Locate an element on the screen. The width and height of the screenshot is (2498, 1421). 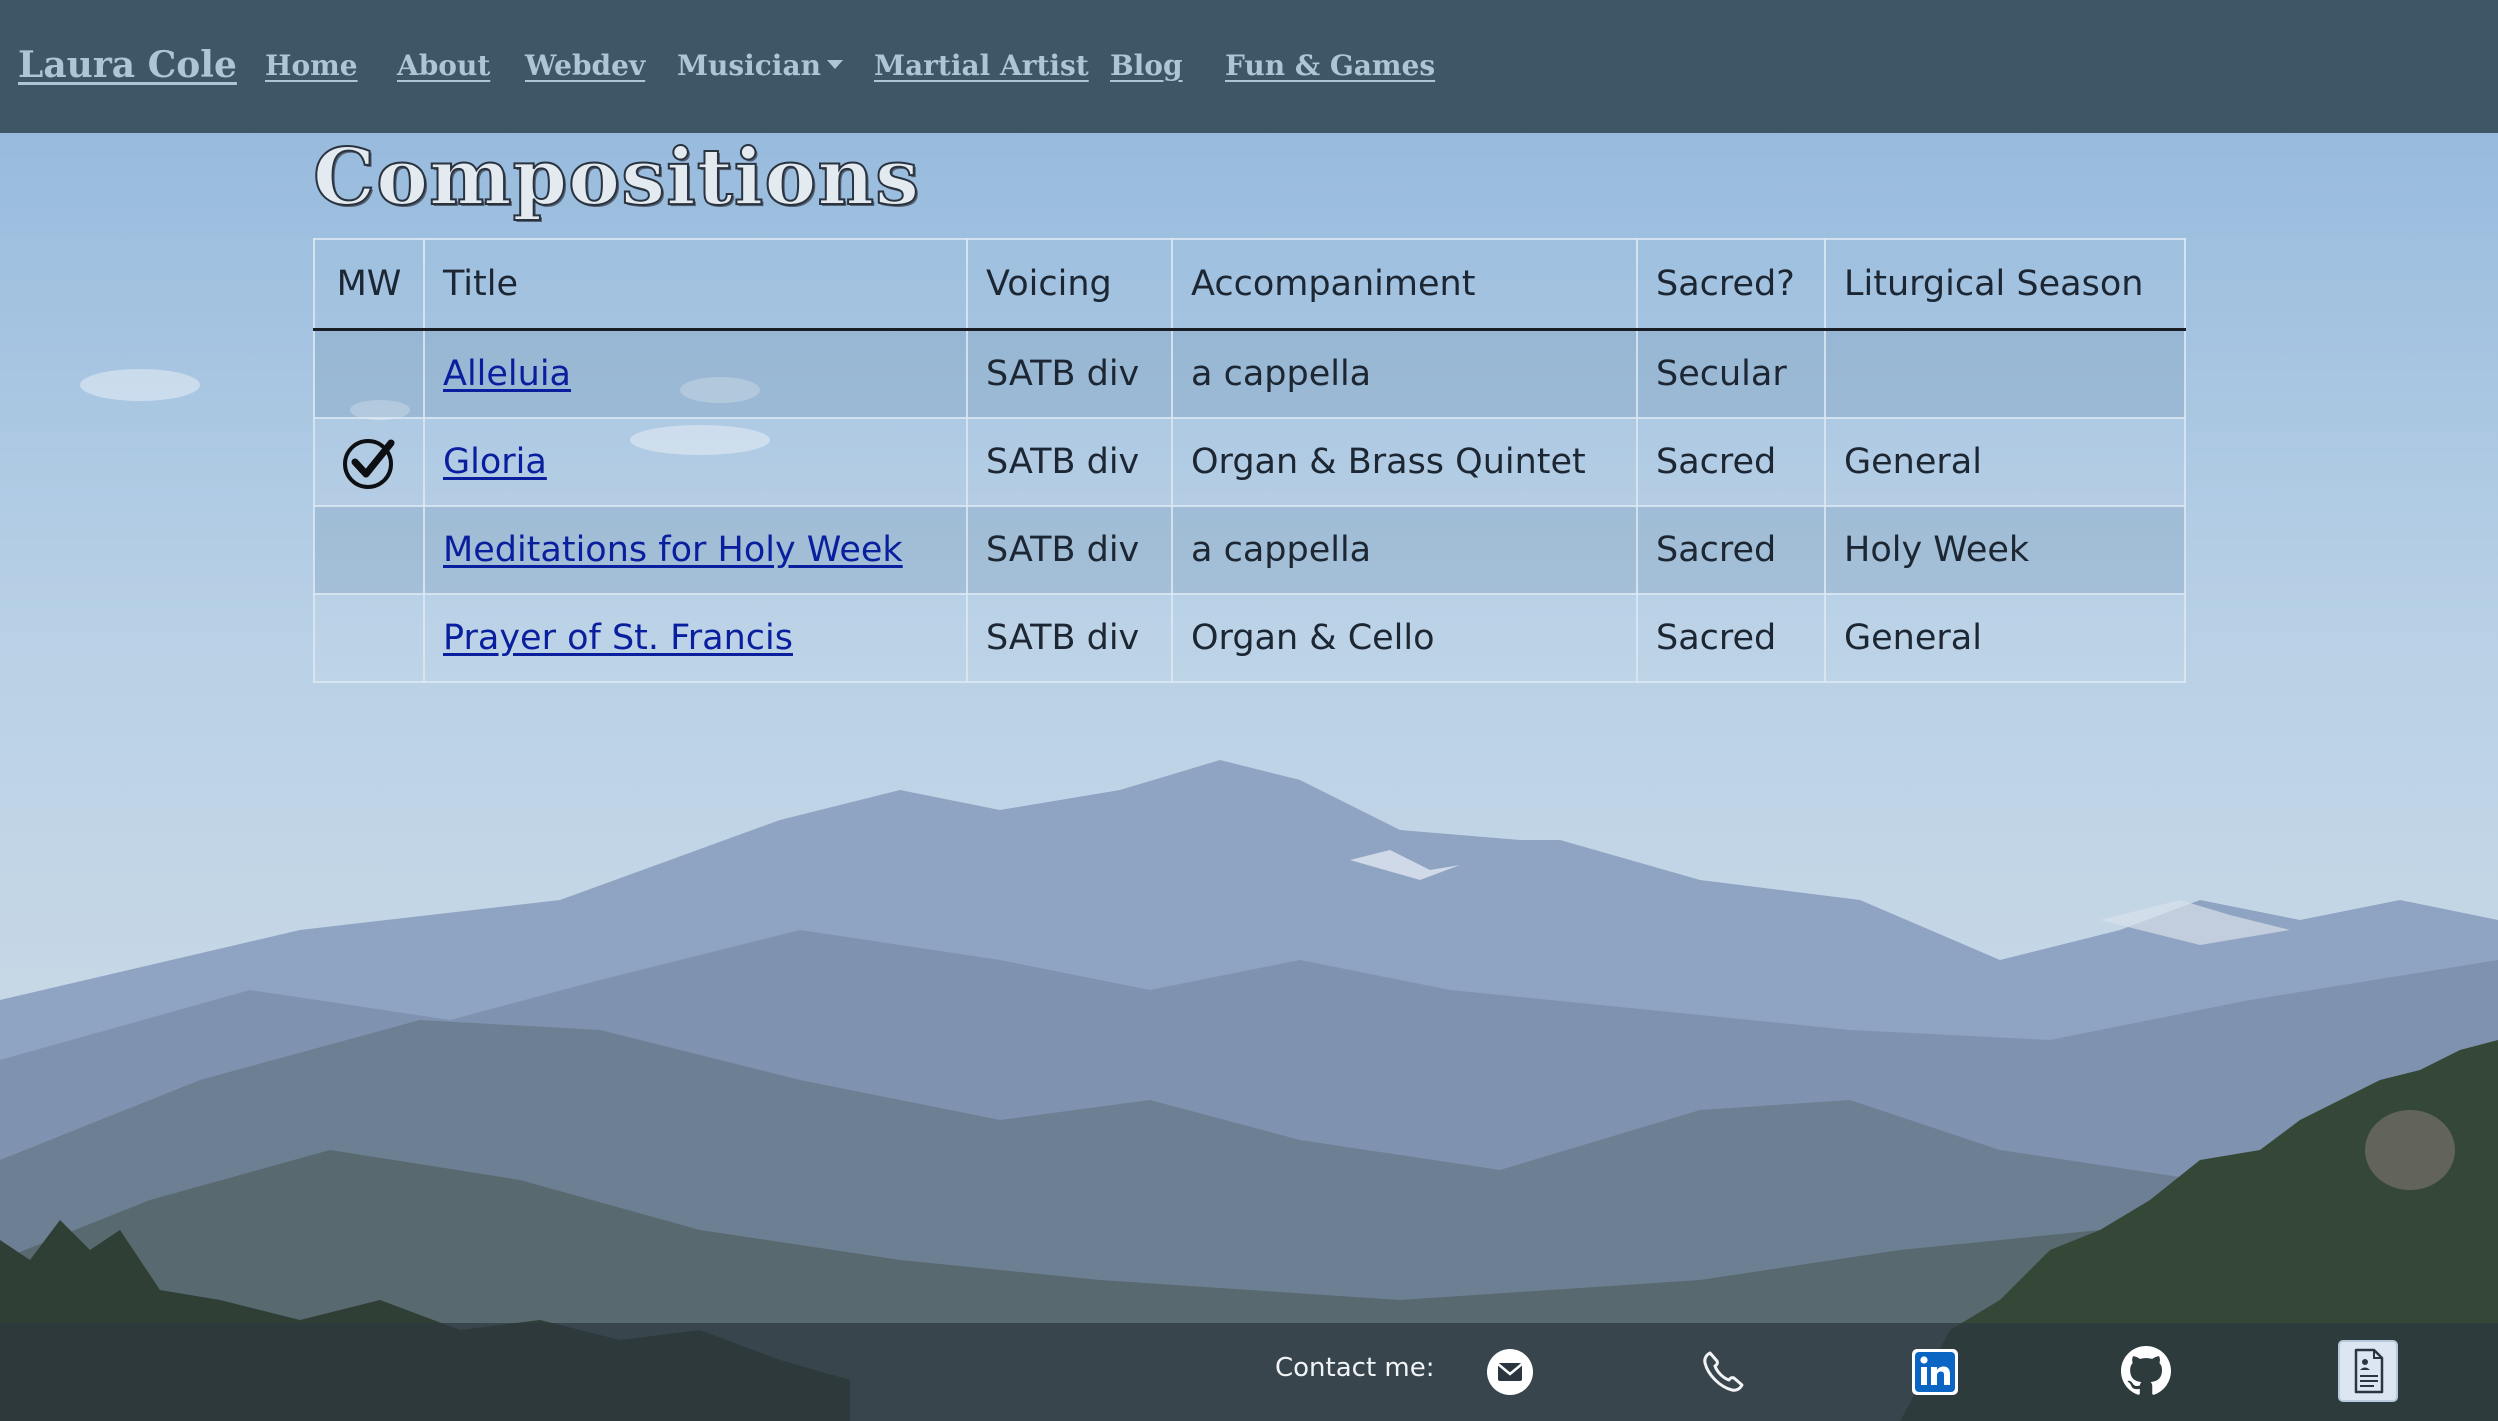
phone-link is located at coordinates (1723, 1374).